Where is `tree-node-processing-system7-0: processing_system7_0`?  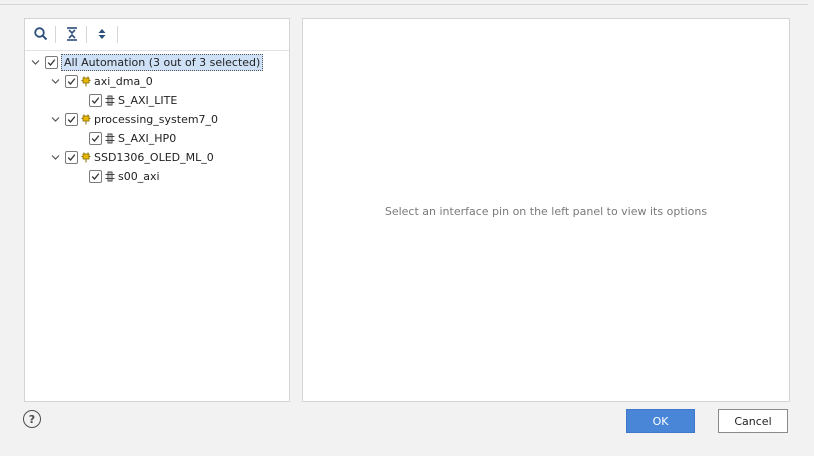 tree-node-processing-system7-0: processing_system7_0 is located at coordinates (134, 119).